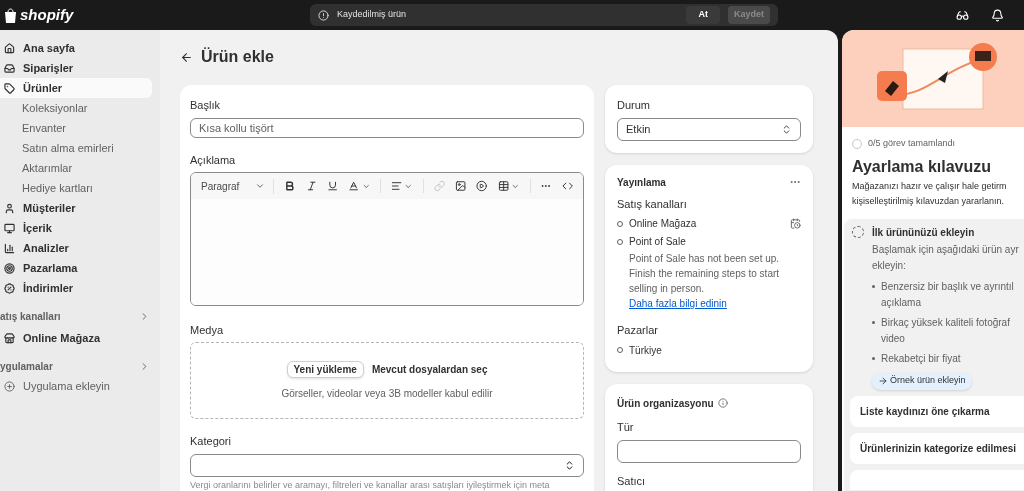  I want to click on badge-icon, so click(9, 288).